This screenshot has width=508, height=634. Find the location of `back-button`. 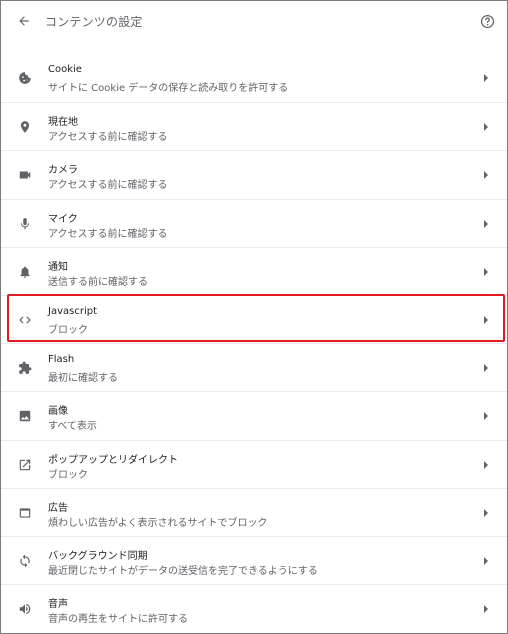

back-button is located at coordinates (24, 21).